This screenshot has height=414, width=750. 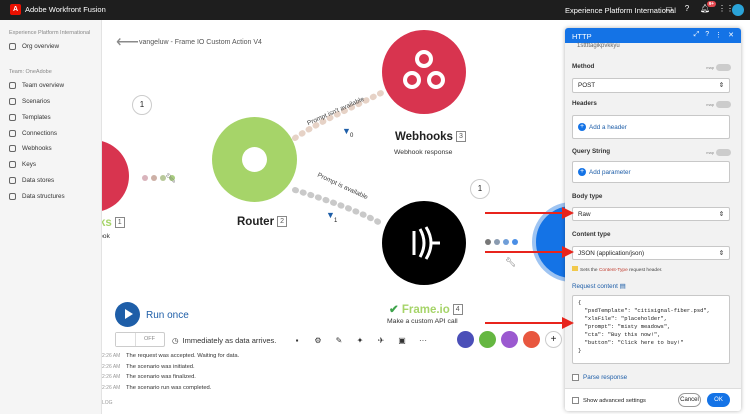 I want to click on magic-wand-icon: ✦, so click(x=360, y=340).